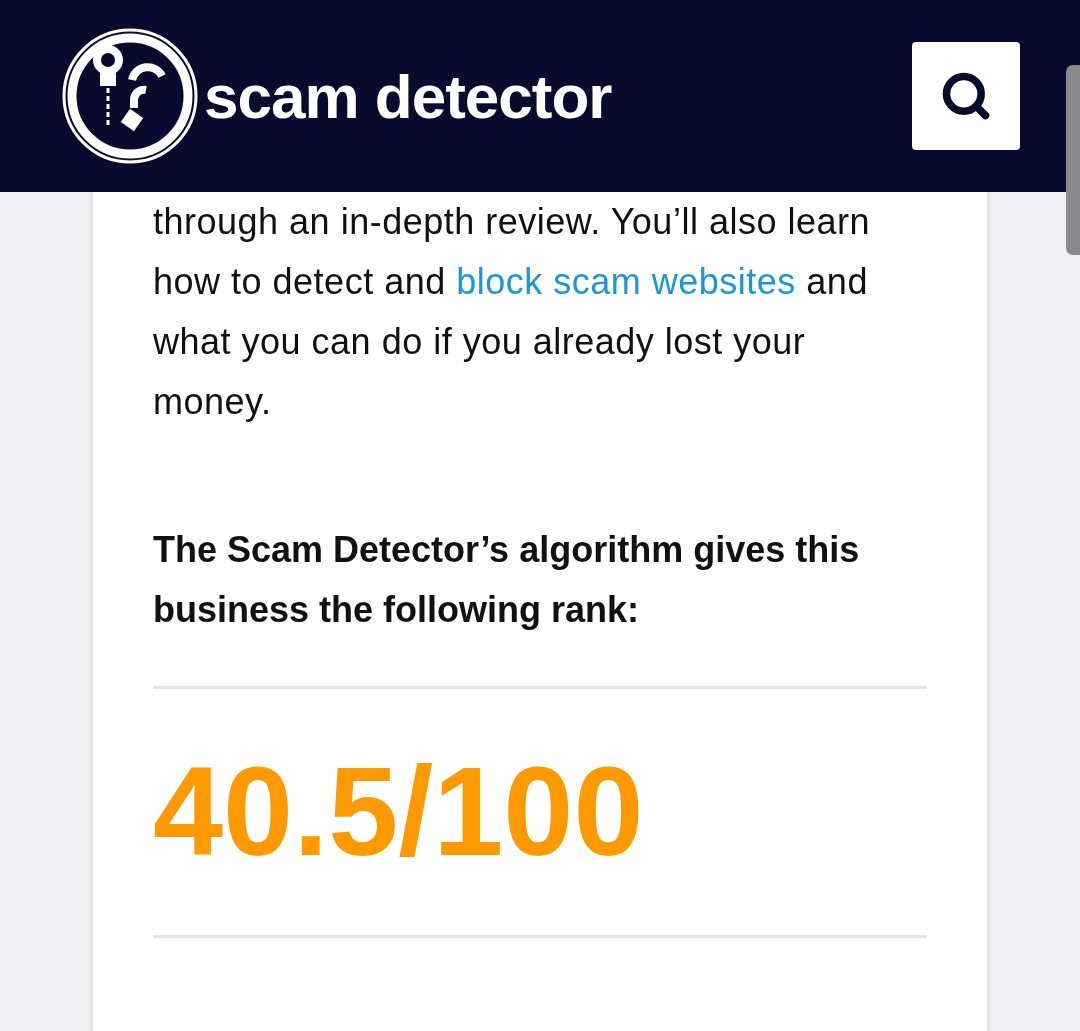  Describe the element at coordinates (512, 312) in the screenshot. I see `intro-paragraph: through an in-depth review. You’ll also learn how to detect and block scam websites and what you can do if you already lost your money.` at that location.